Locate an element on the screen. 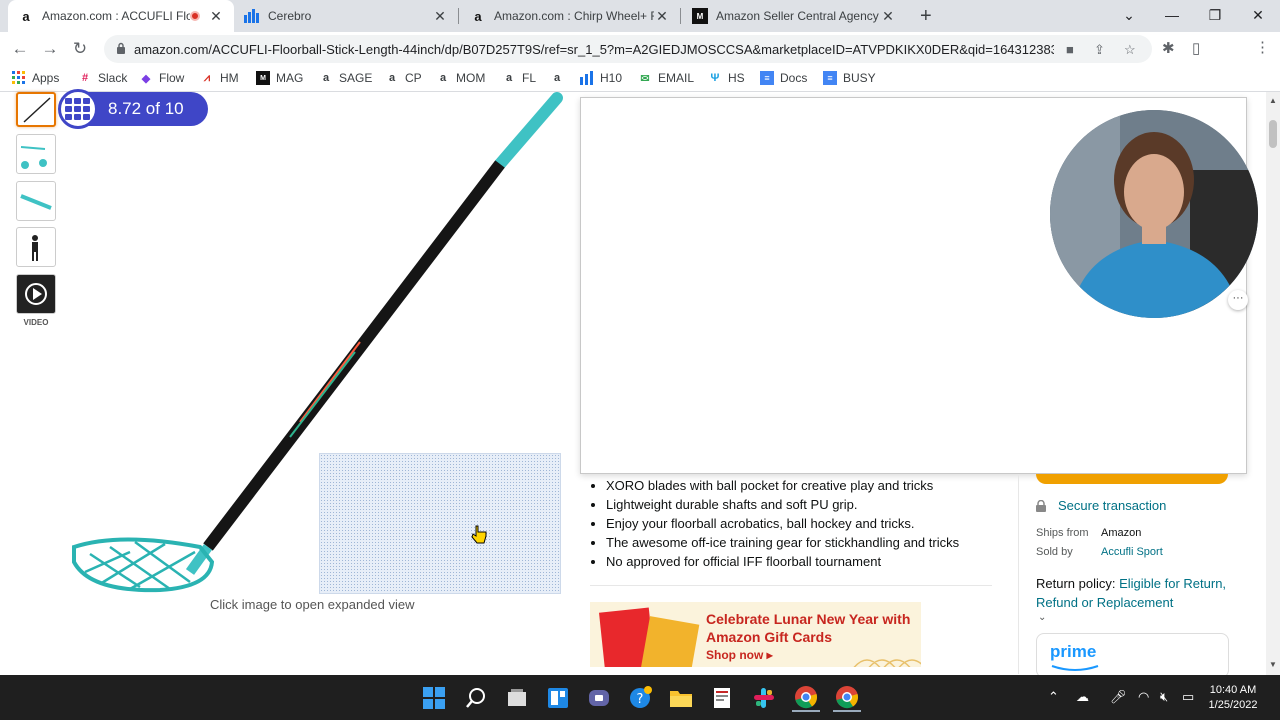 This screenshot has height=720, width=1280. cerebro-icon is located at coordinates (252, 16).